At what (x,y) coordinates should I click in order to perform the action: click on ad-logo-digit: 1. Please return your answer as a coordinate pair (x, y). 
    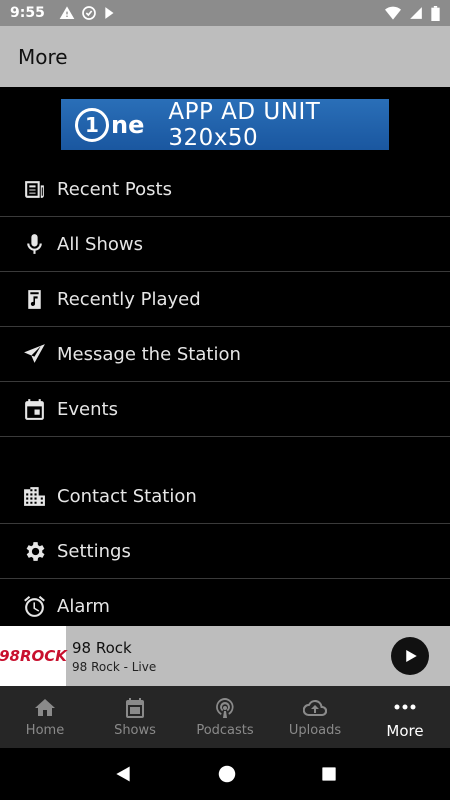
    Looking at the image, I should click on (92, 124).